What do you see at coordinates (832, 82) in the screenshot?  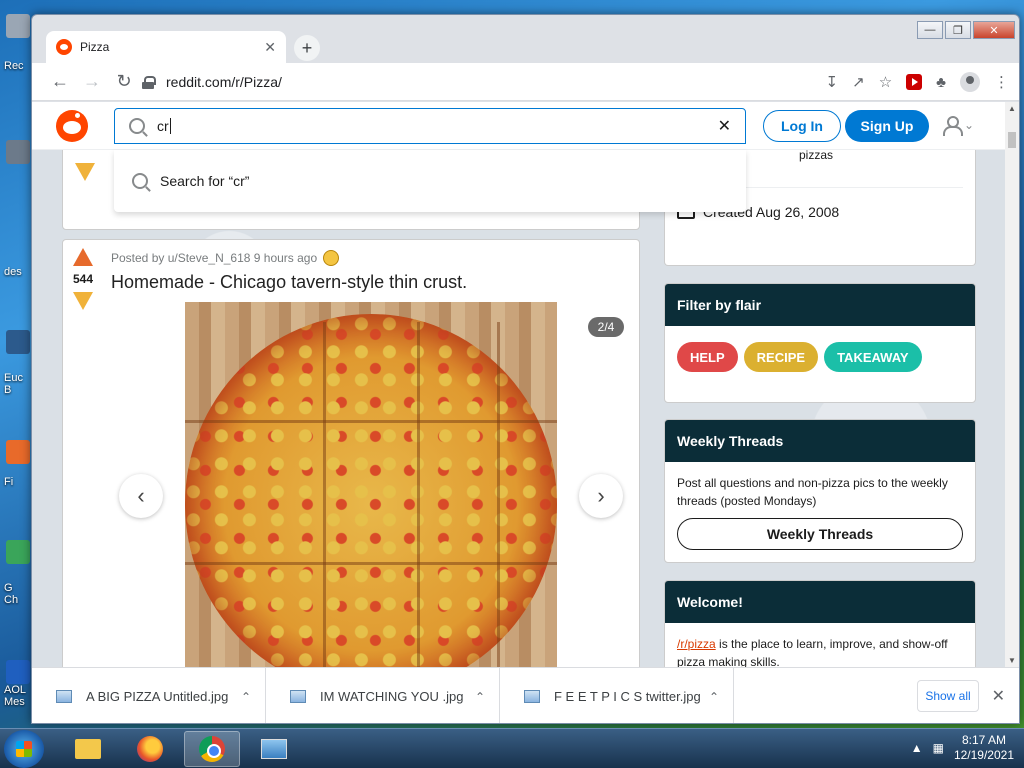 I see `install-app-icon: ↧` at bounding box center [832, 82].